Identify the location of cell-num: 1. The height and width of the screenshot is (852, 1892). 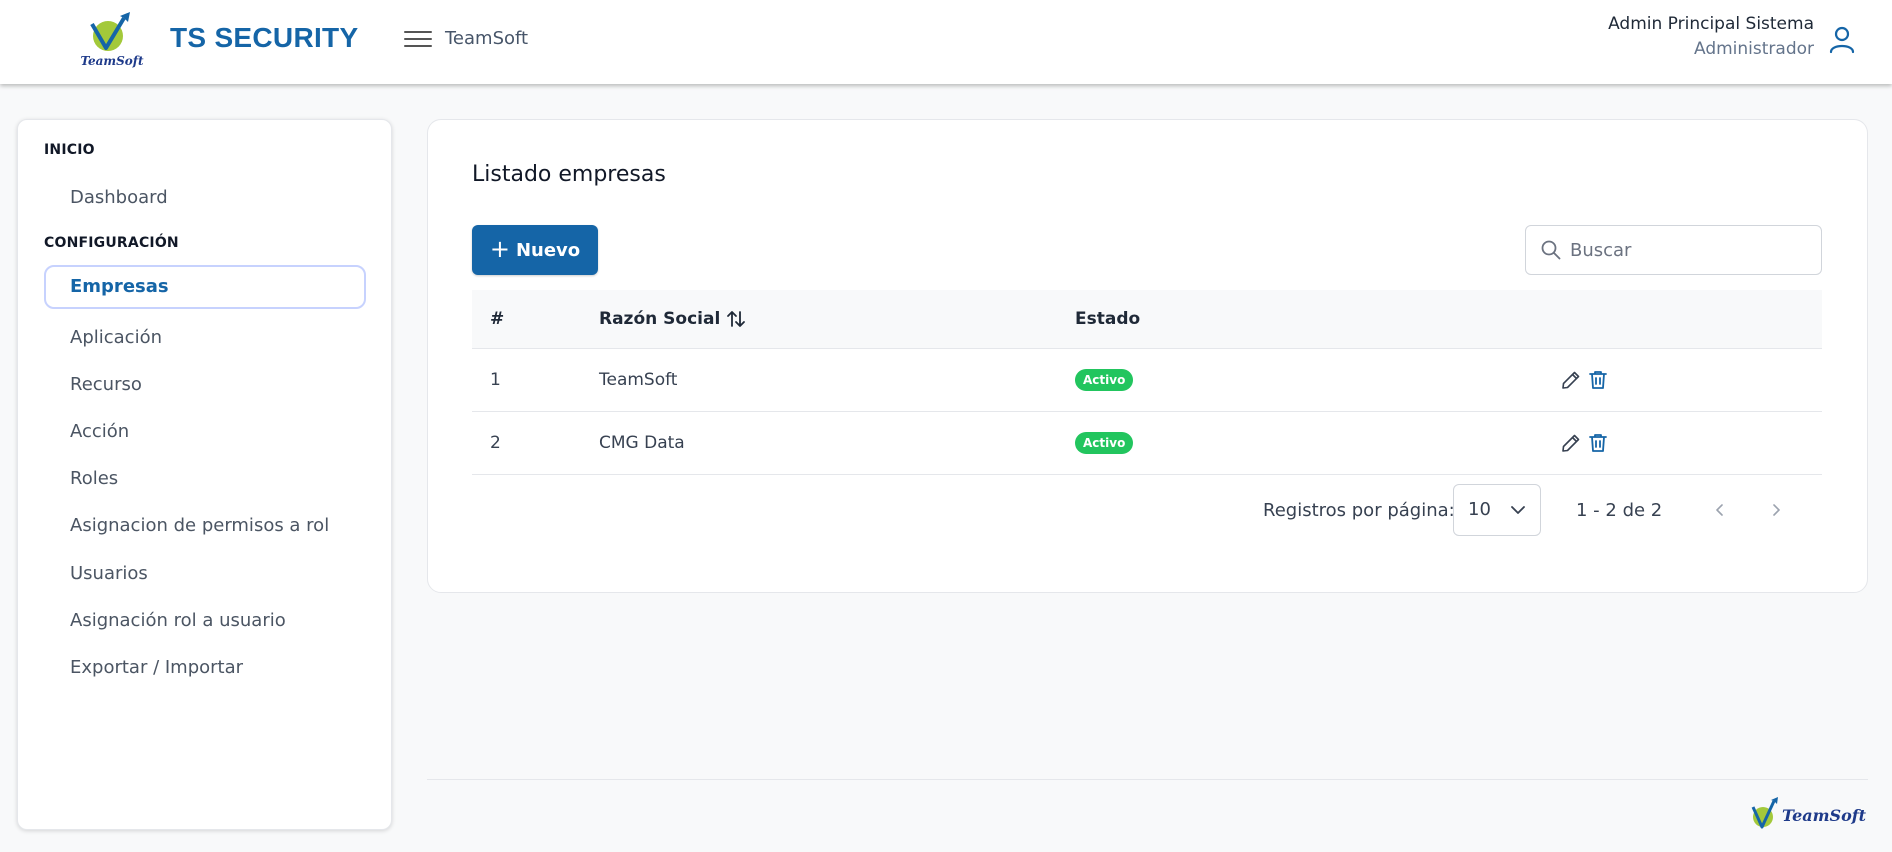
(535, 380).